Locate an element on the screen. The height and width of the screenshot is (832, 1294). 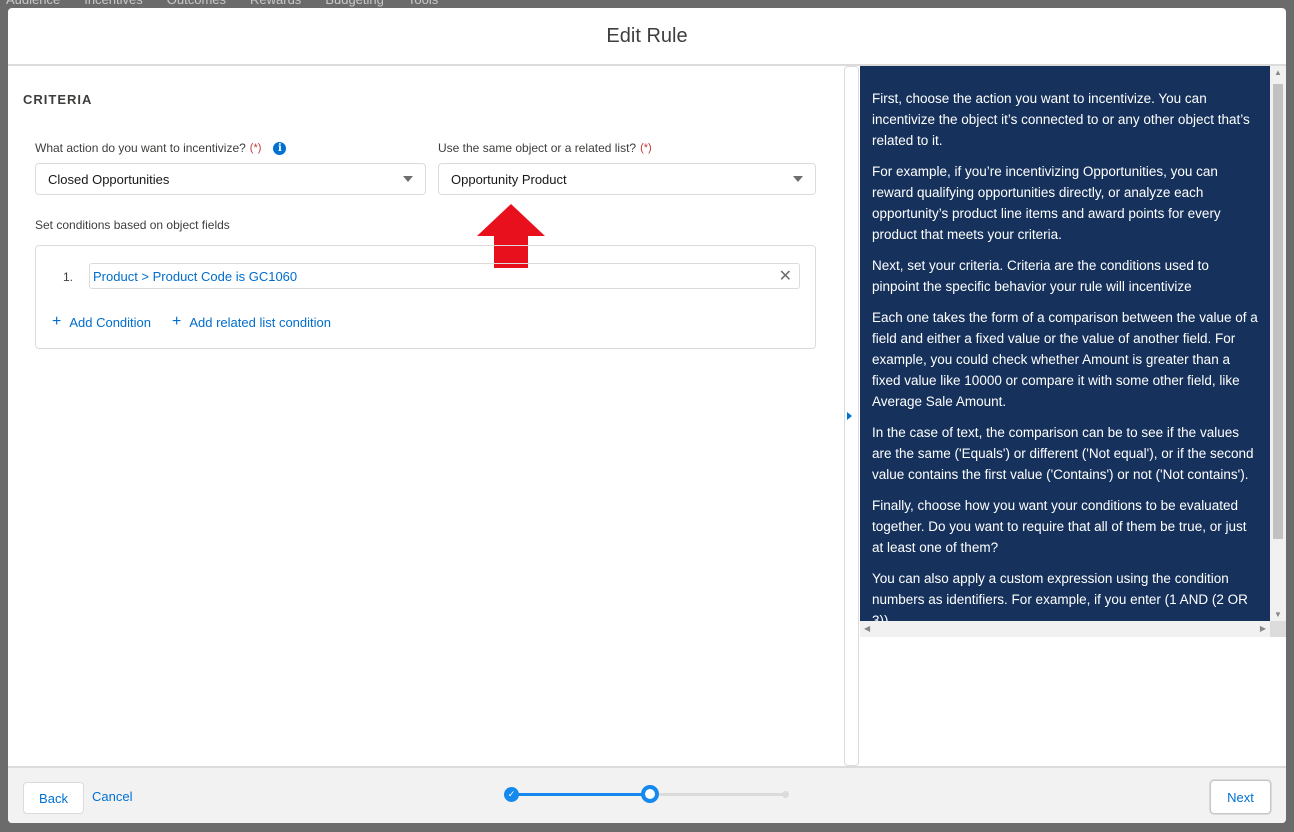
action-label-text: What action do you want to incentivize? is located at coordinates (140, 148).